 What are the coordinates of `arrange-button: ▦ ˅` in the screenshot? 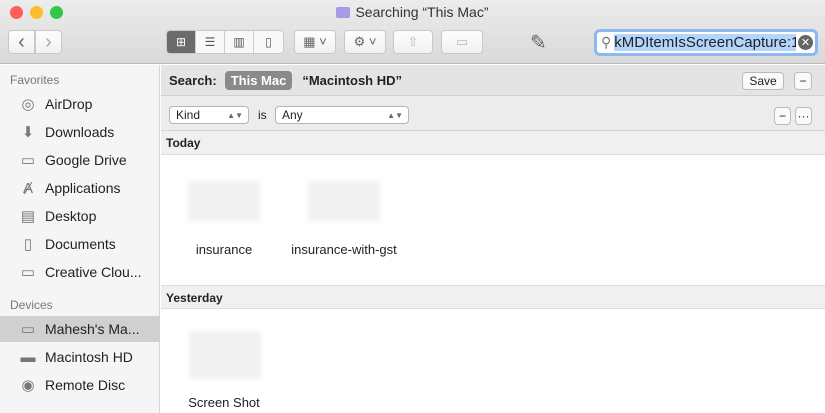 It's located at (315, 42).